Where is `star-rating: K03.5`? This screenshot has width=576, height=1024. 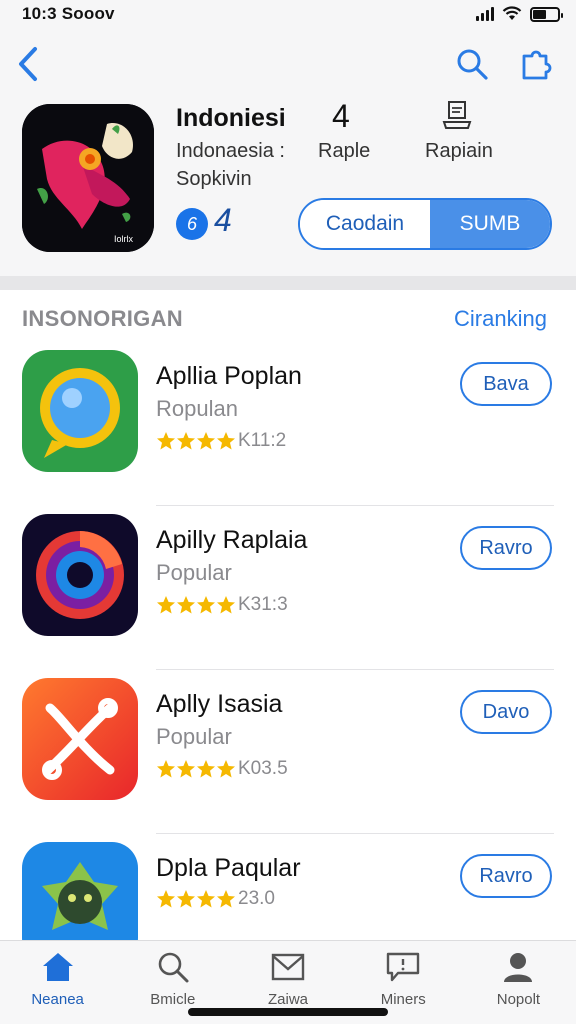
star-rating: K03.5 is located at coordinates (222, 769).